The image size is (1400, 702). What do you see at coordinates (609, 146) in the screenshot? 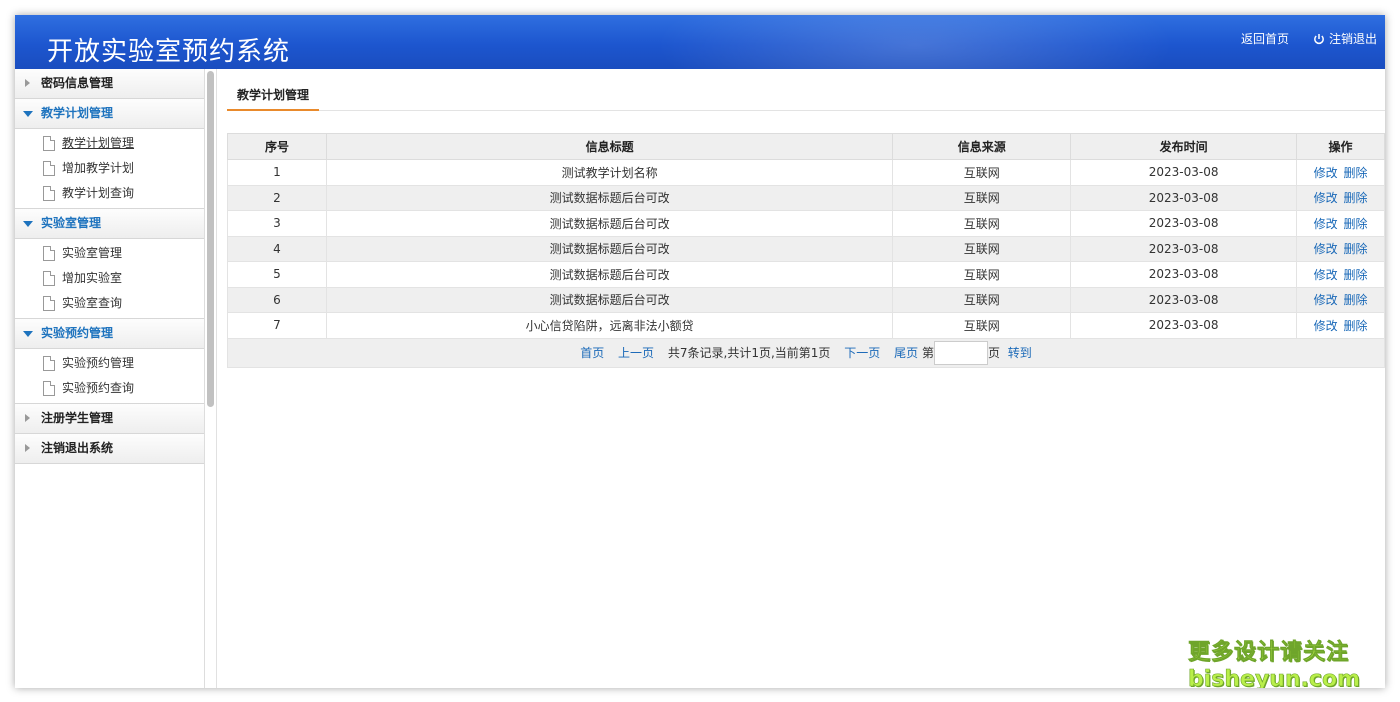
I see `col-title: 信息标题` at bounding box center [609, 146].